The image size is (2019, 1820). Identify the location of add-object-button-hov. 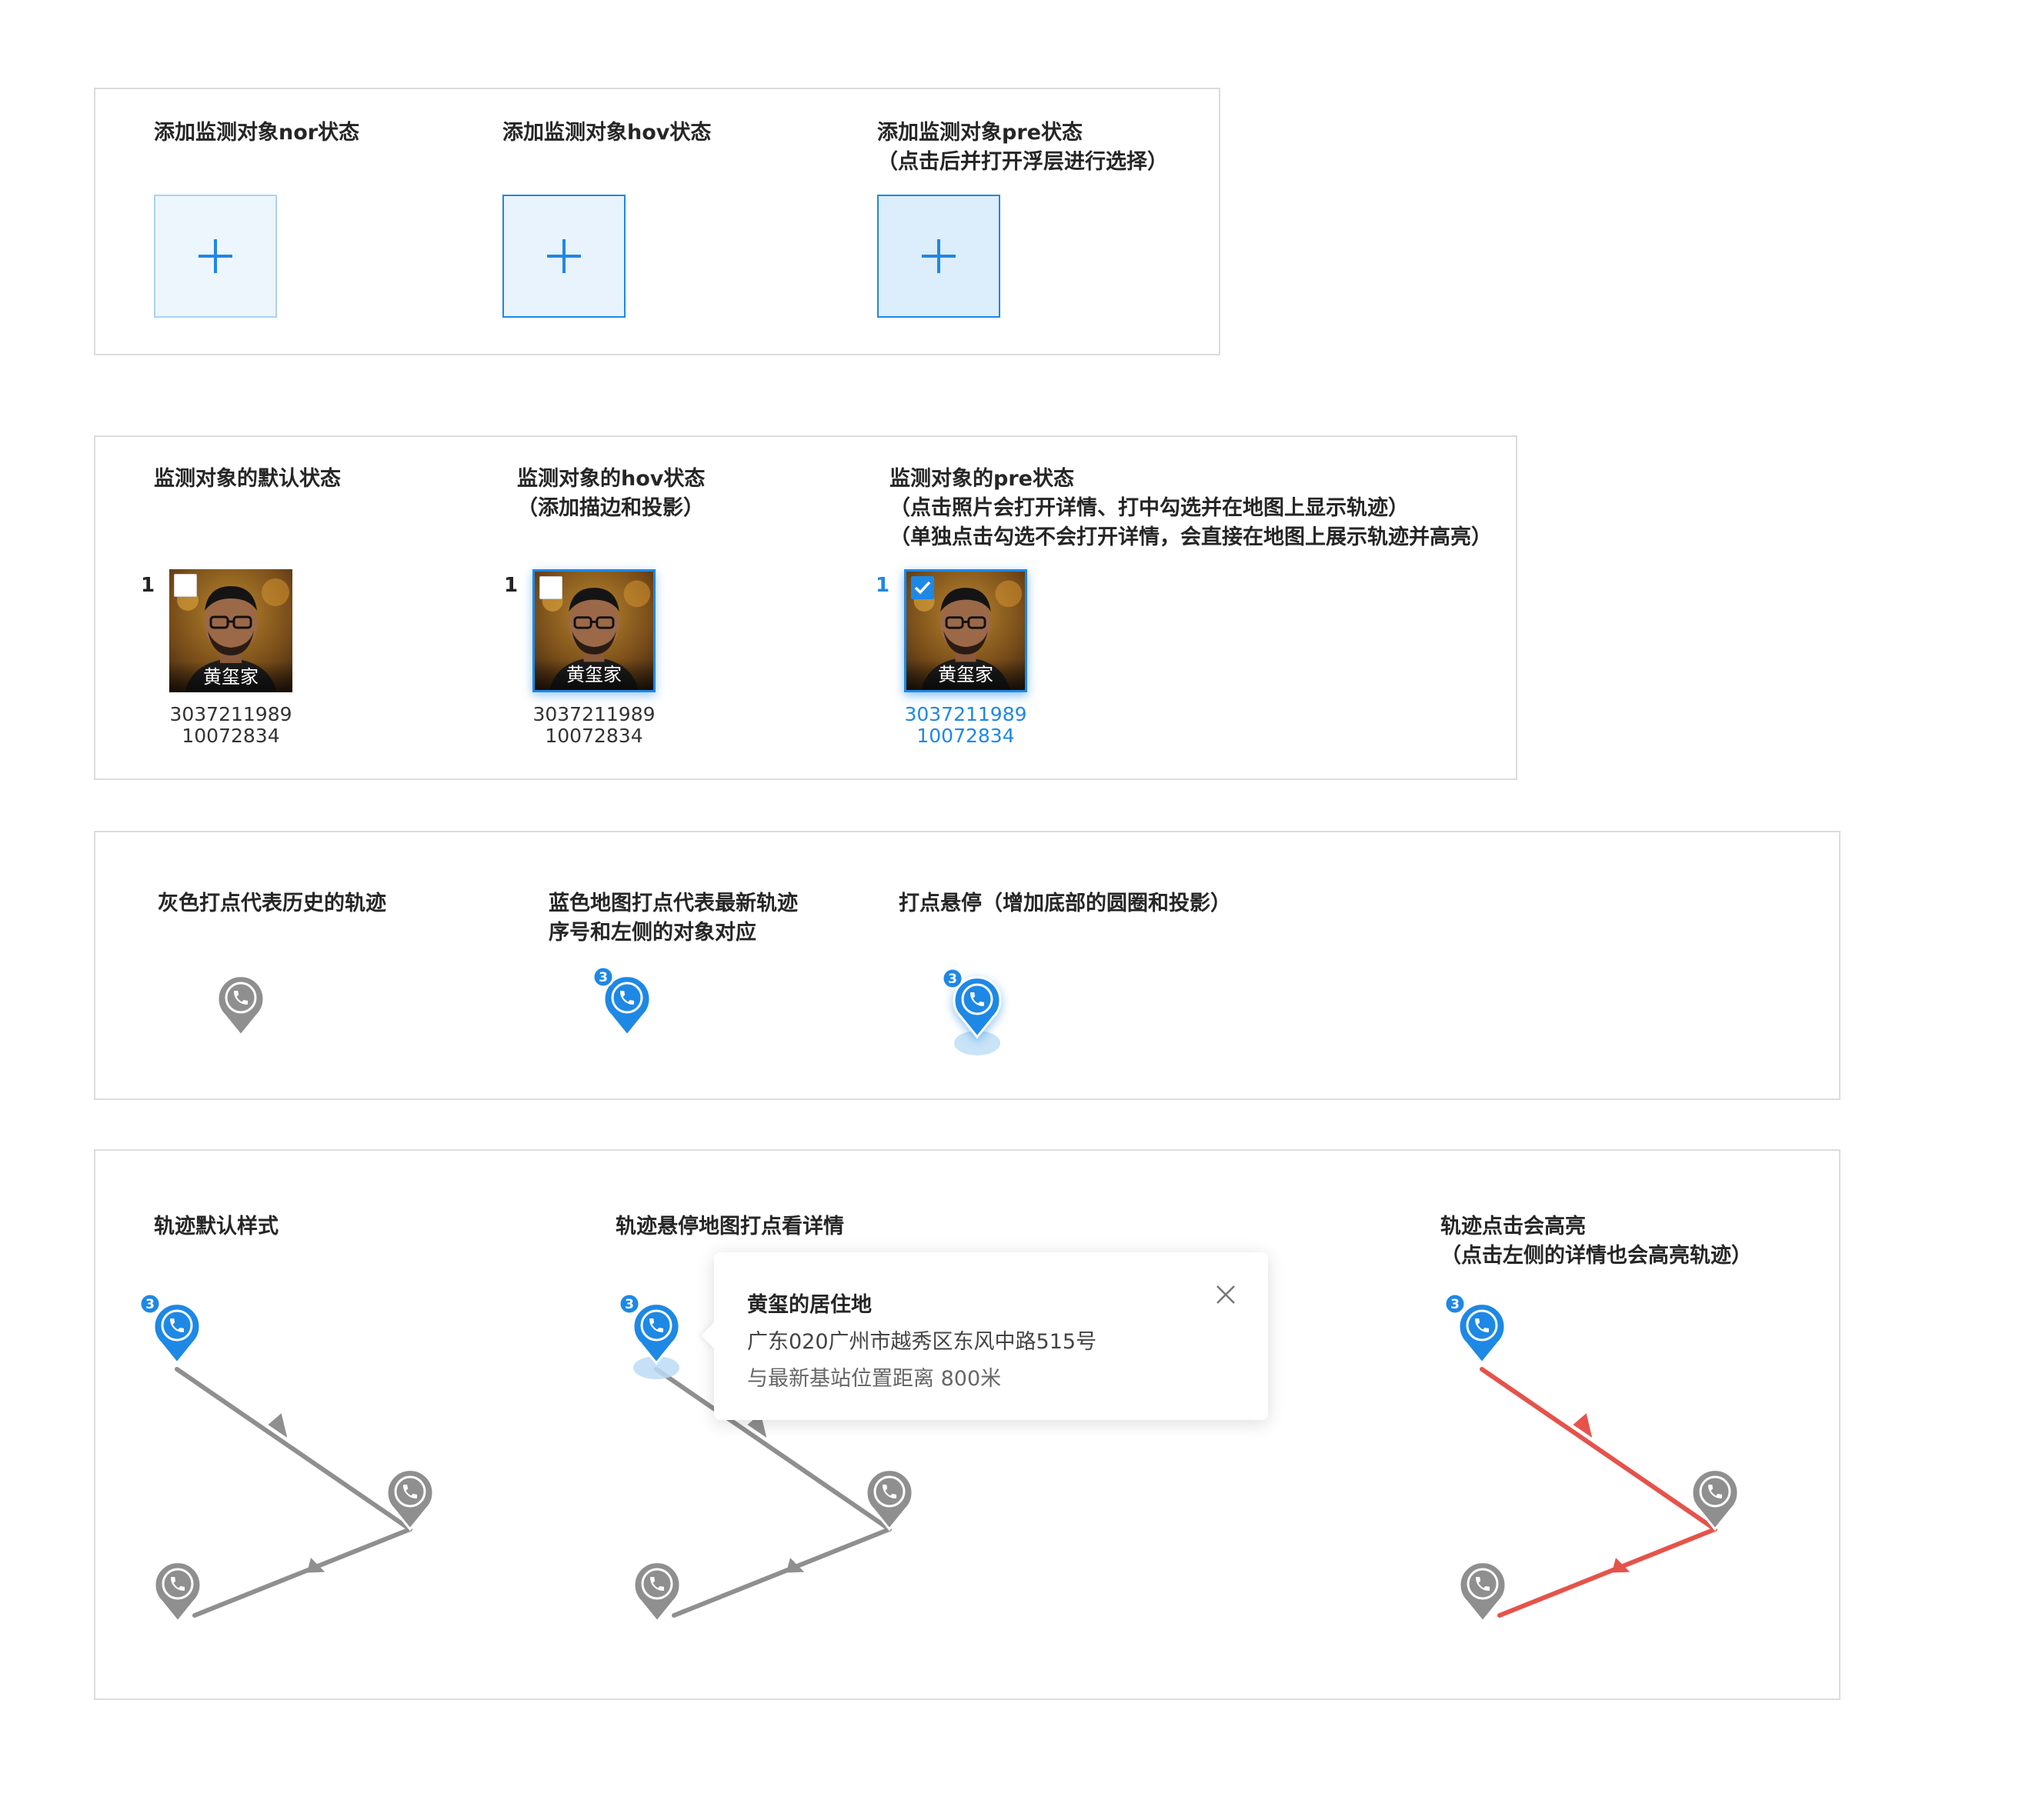
(564, 256).